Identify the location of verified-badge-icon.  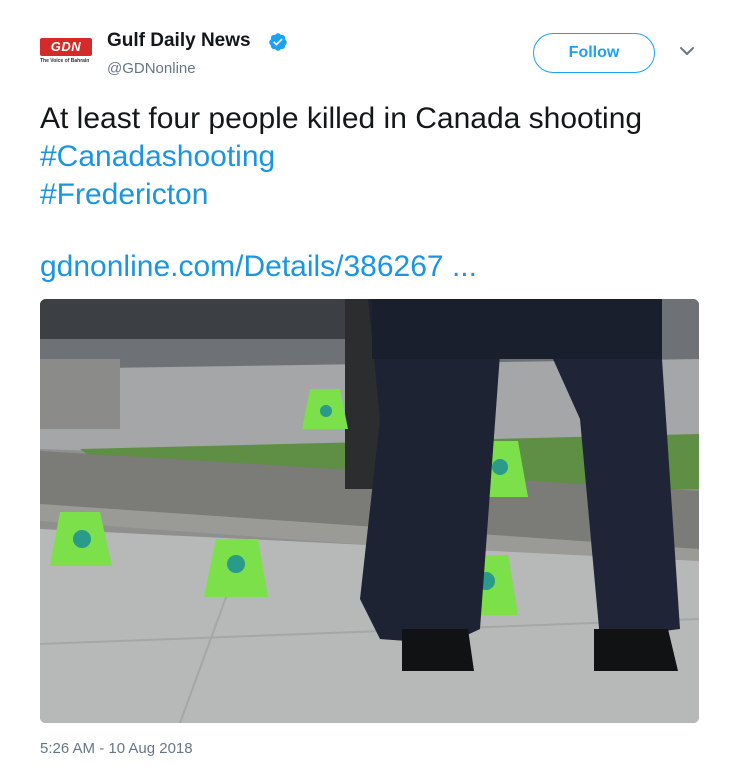
(278, 42).